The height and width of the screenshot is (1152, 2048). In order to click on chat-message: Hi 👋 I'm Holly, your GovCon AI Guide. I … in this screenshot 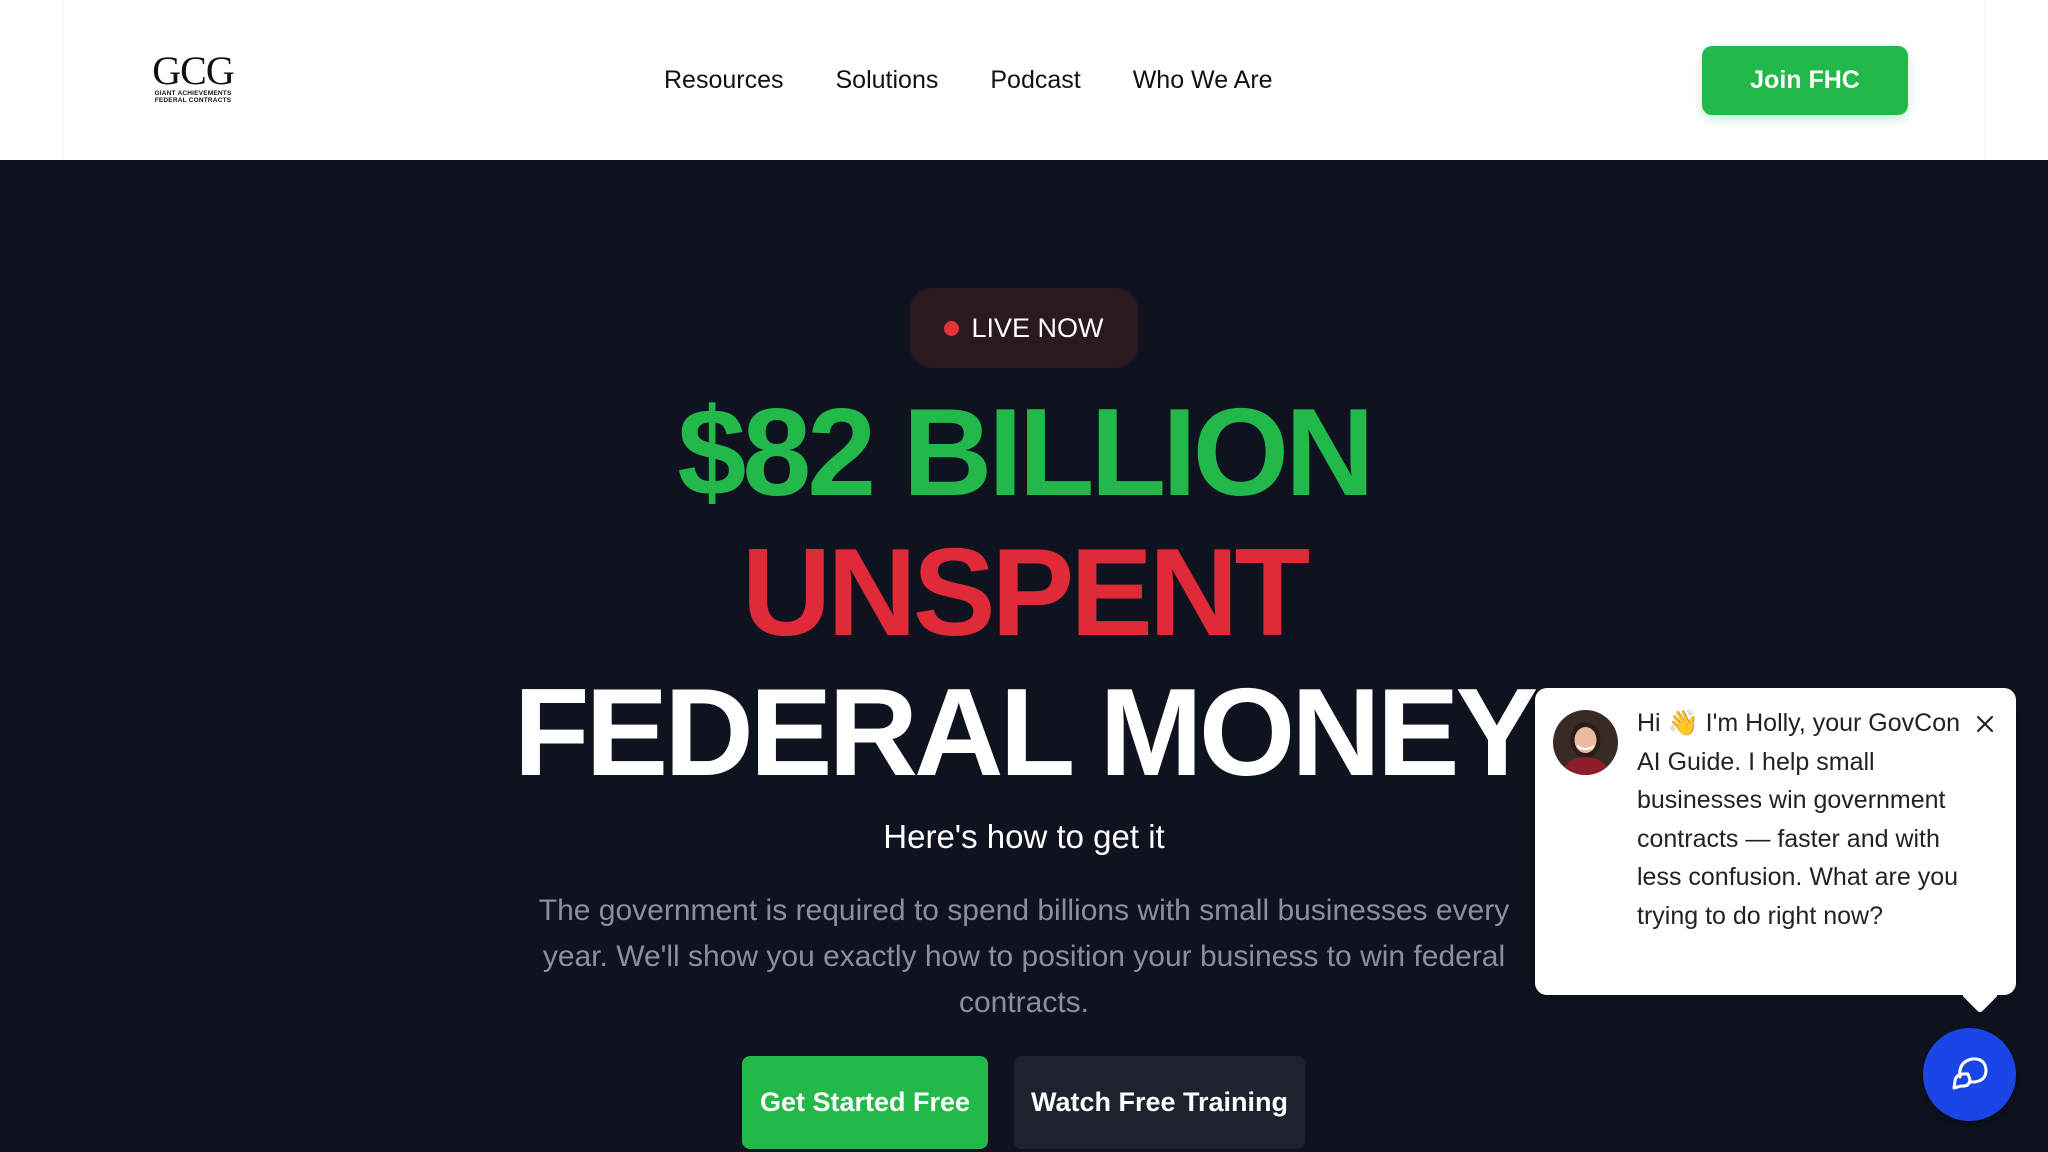, I will do `click(1799, 819)`.